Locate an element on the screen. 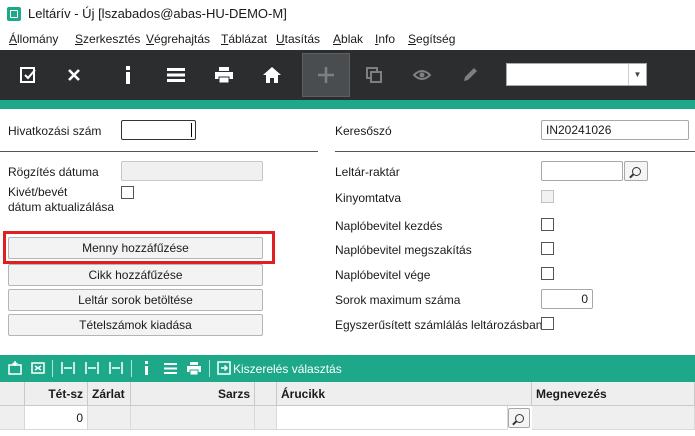 Image resolution: width=695 pixels, height=436 pixels. log-start-checkbox is located at coordinates (547, 224).